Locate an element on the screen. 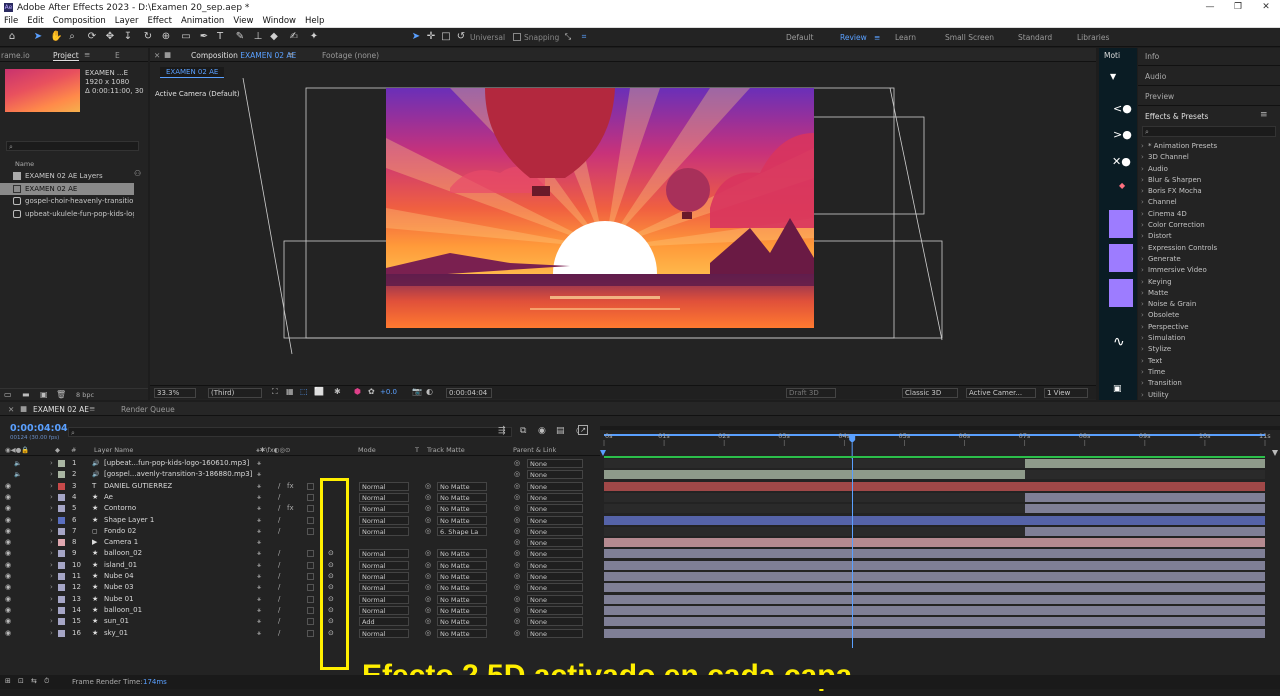  layer-row: ◉ › 16 ★ sky_01 ⚹ / ⊙ Normal ◎ No Matte ◎ None is located at coordinates (300, 633).